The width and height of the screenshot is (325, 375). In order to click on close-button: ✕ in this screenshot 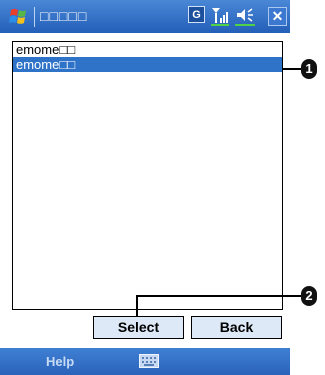, I will do `click(277, 16)`.